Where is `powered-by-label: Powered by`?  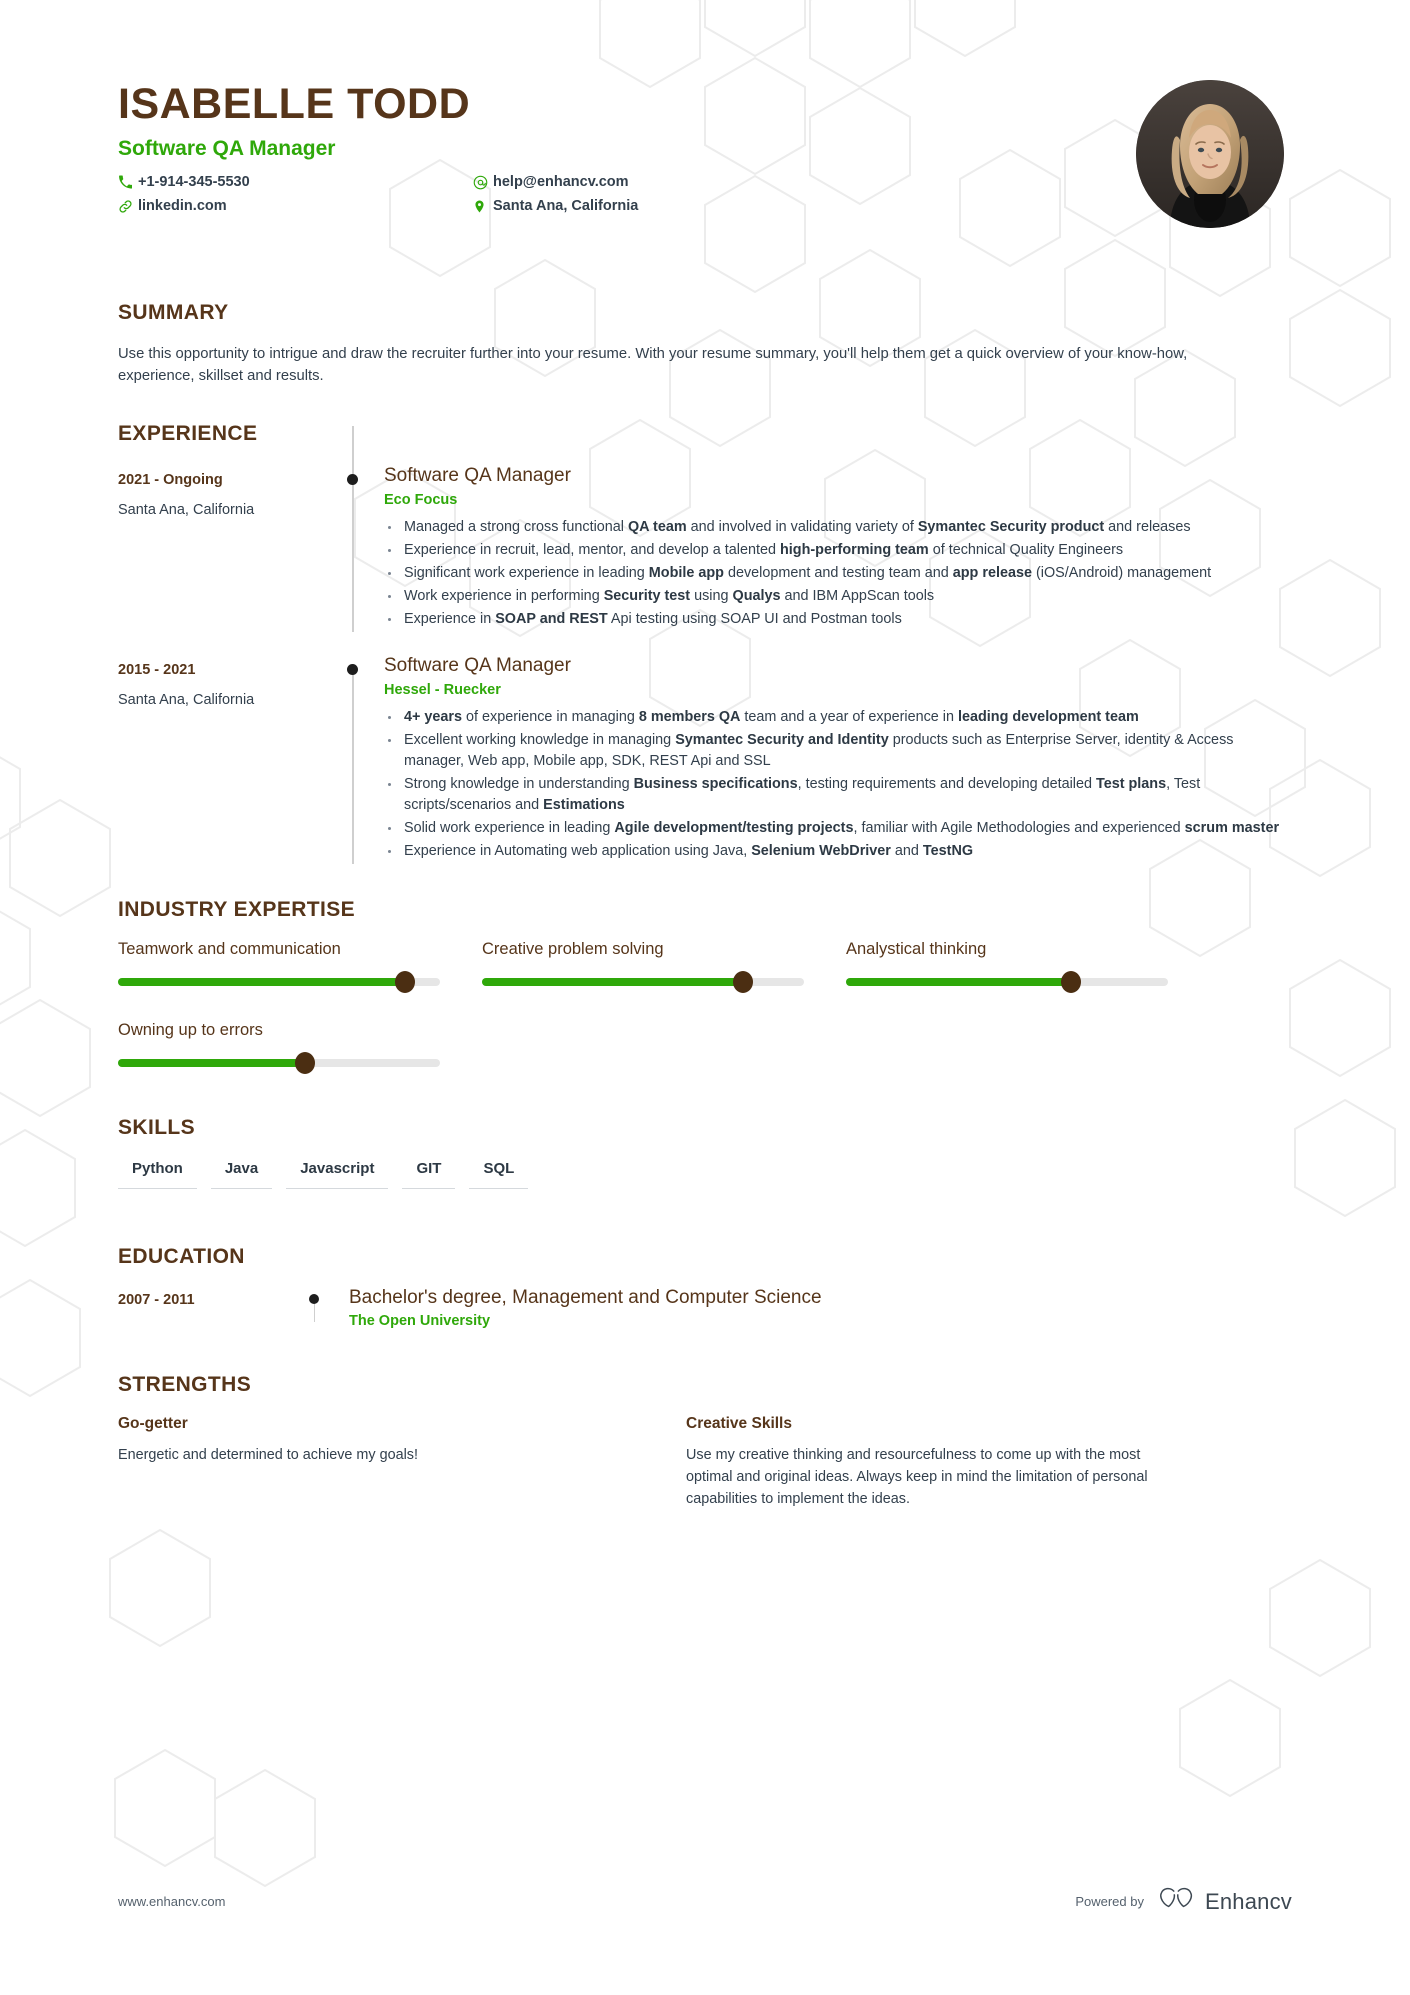
powered-by-label: Powered by is located at coordinates (1109, 1901).